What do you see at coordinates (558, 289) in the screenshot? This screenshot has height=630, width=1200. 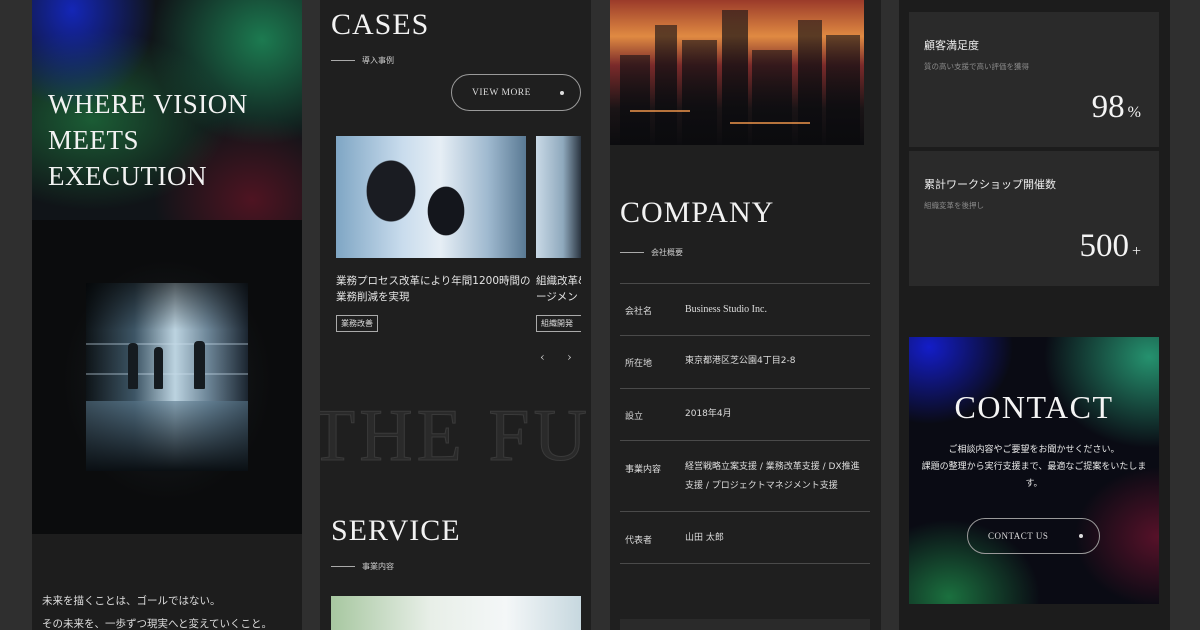 I see `case-title: 組織改革& ージメン` at bounding box center [558, 289].